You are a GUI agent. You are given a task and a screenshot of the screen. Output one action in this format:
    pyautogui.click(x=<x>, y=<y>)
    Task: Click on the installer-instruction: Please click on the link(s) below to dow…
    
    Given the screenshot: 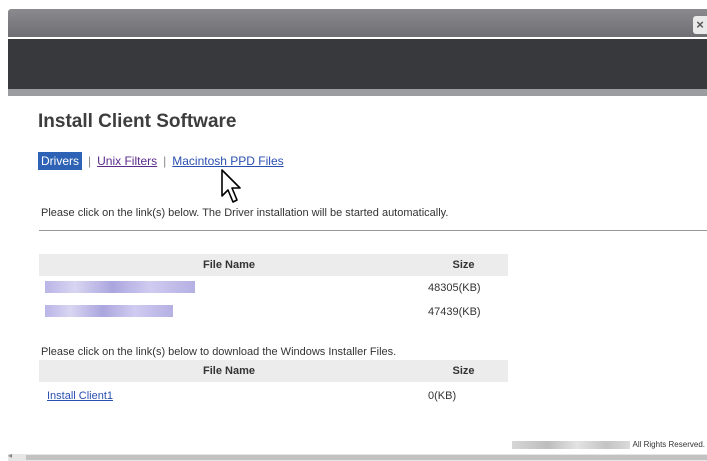 What is the action you would take?
    pyautogui.click(x=219, y=352)
    